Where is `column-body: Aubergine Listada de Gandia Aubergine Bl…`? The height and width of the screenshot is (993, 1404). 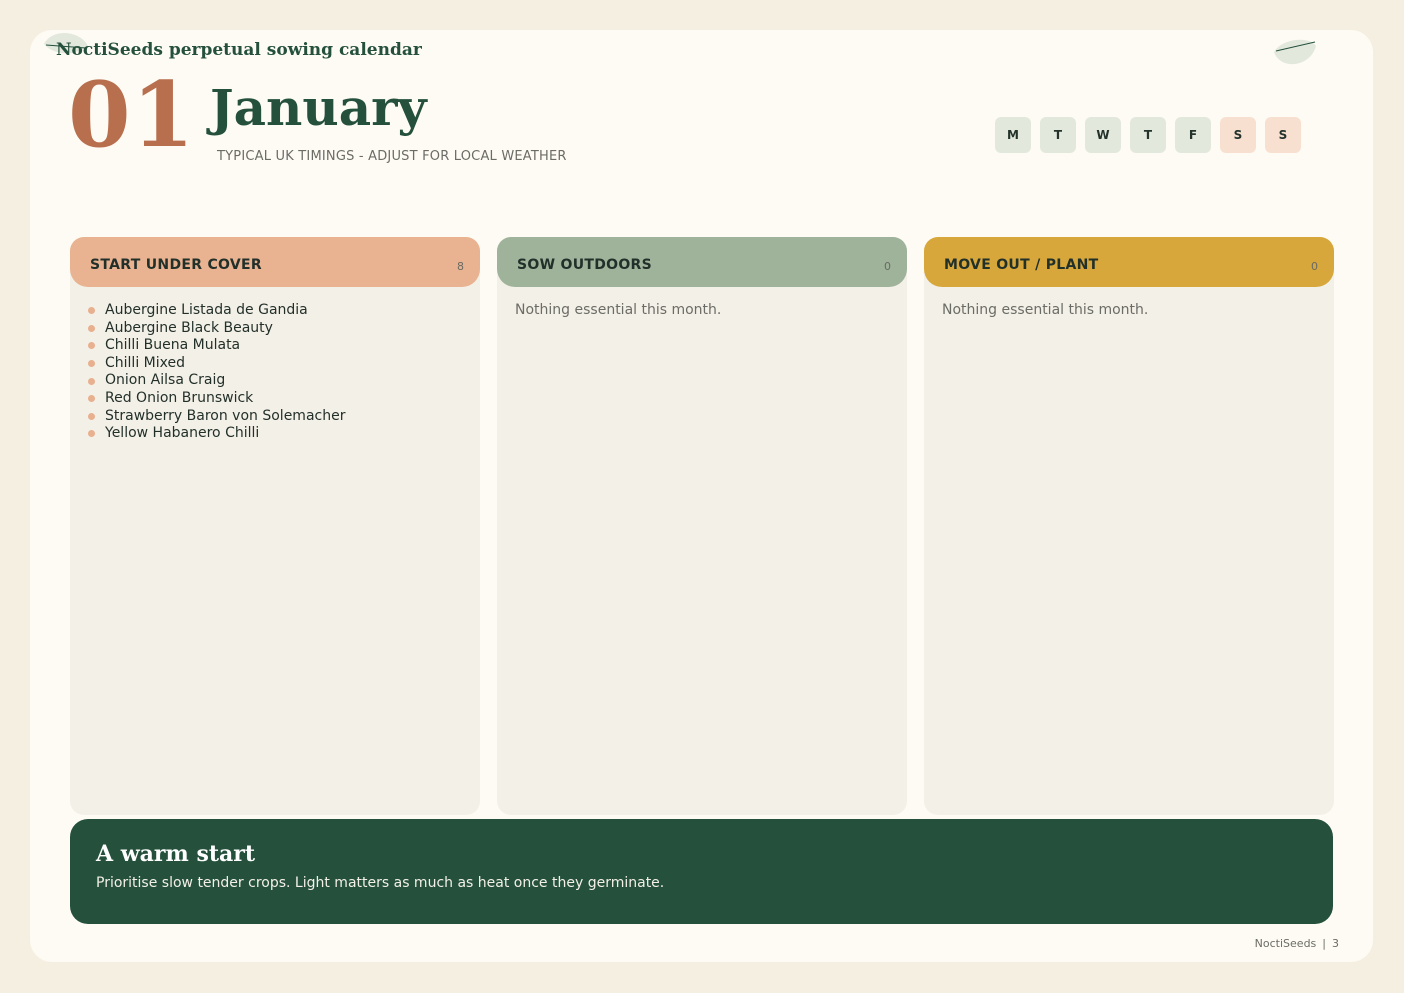
column-body: Aubergine Listada de Gandia Aubergine Bl… is located at coordinates (275, 372).